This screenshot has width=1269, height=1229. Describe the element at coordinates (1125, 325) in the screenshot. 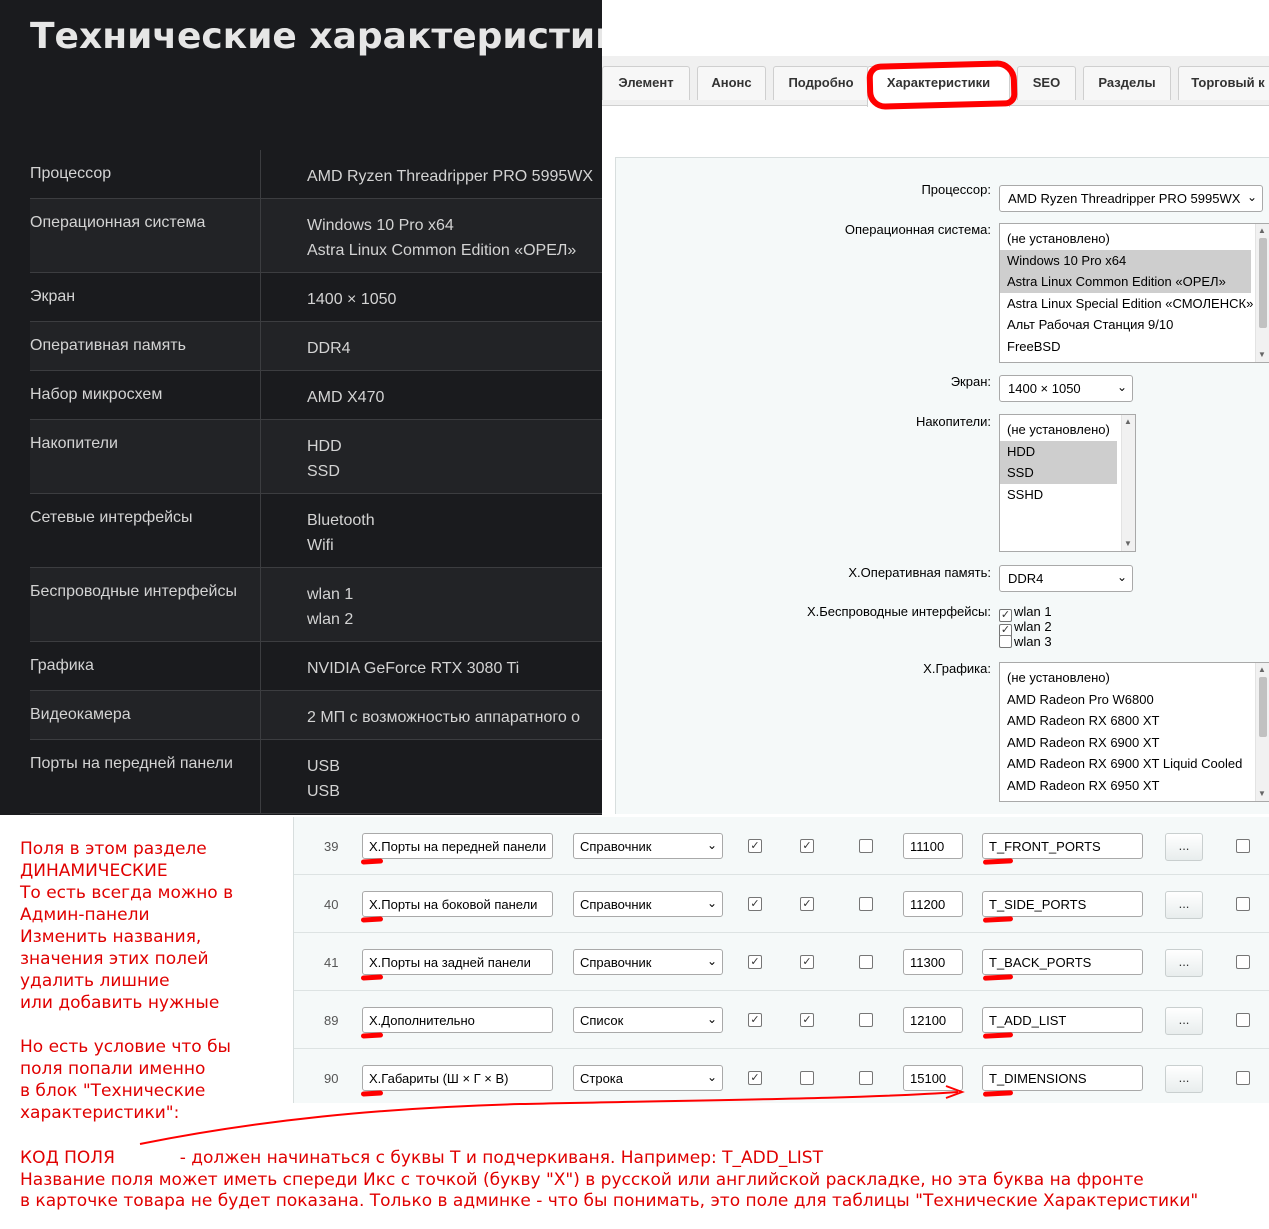

I see `os-option: Альт Рабочая Станция 9/10` at that location.